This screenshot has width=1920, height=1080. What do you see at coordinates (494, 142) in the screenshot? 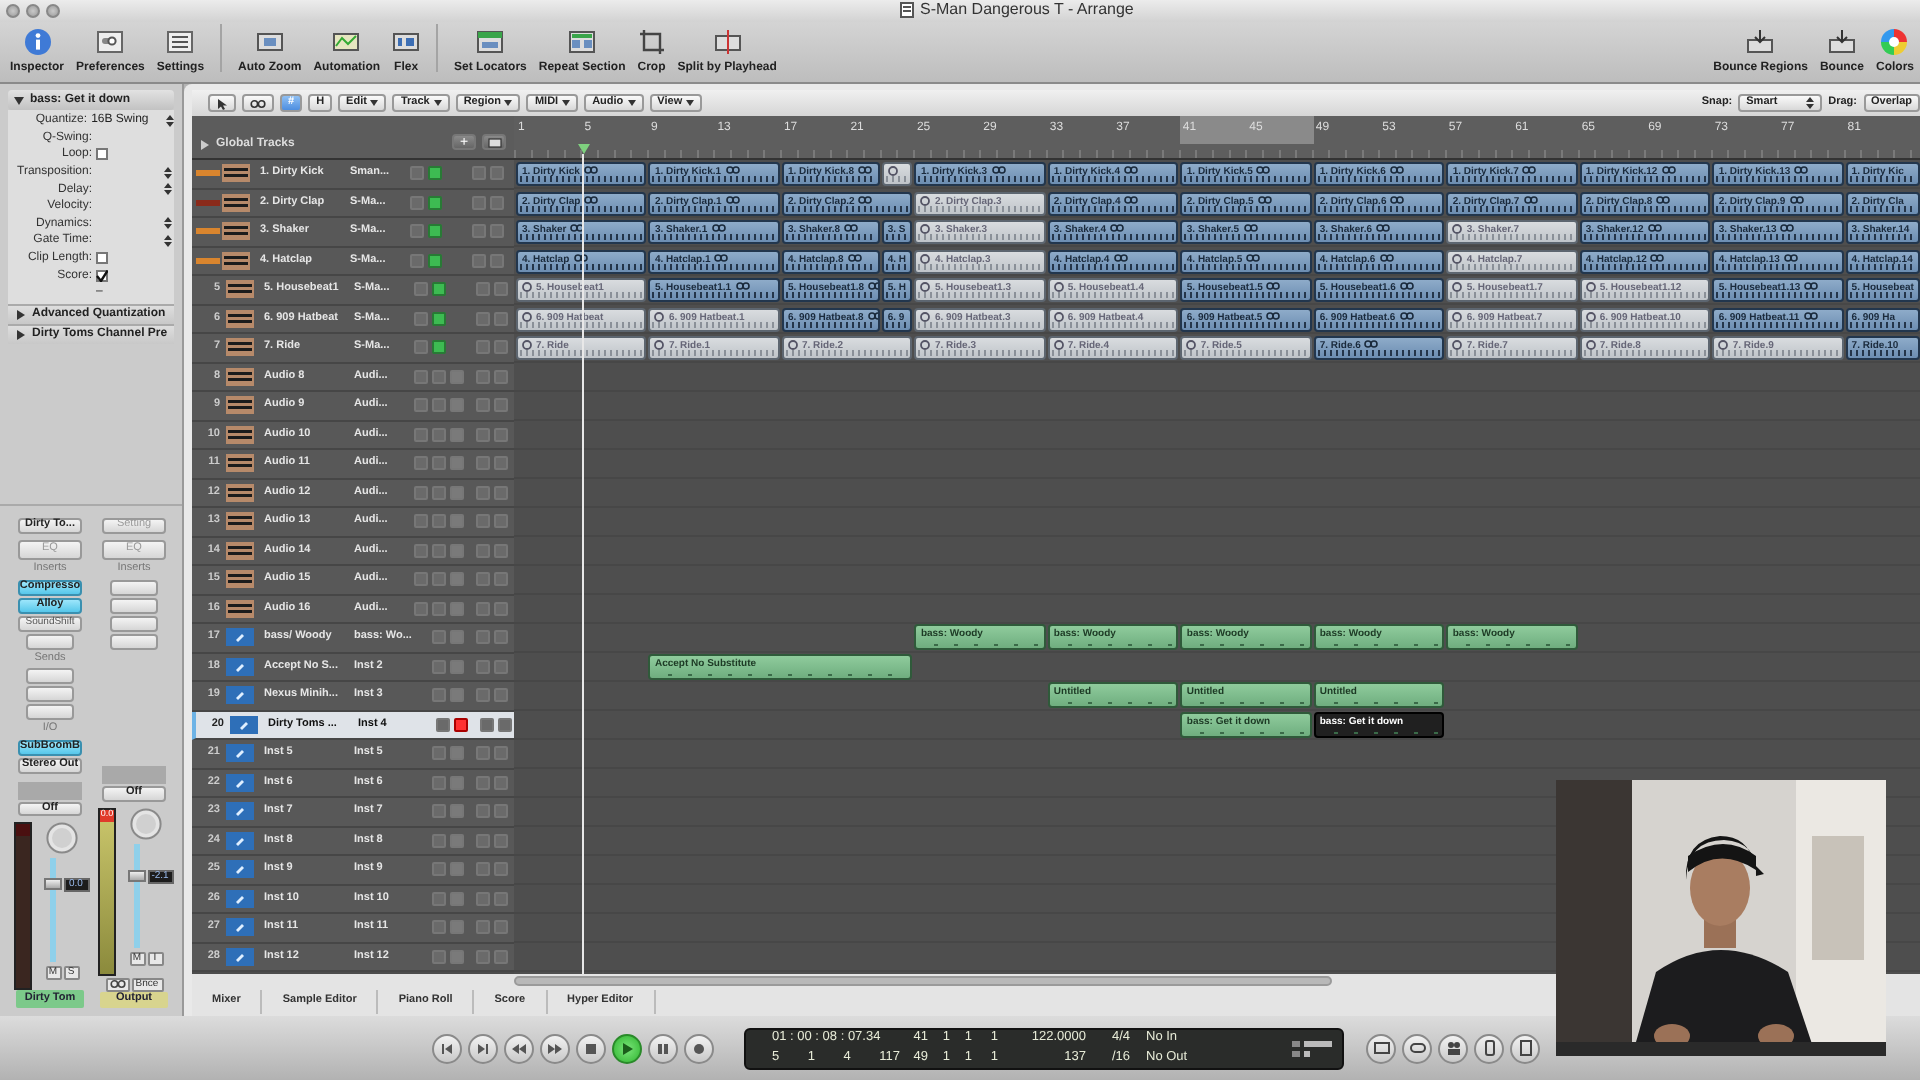
I see `track-options-button` at bounding box center [494, 142].